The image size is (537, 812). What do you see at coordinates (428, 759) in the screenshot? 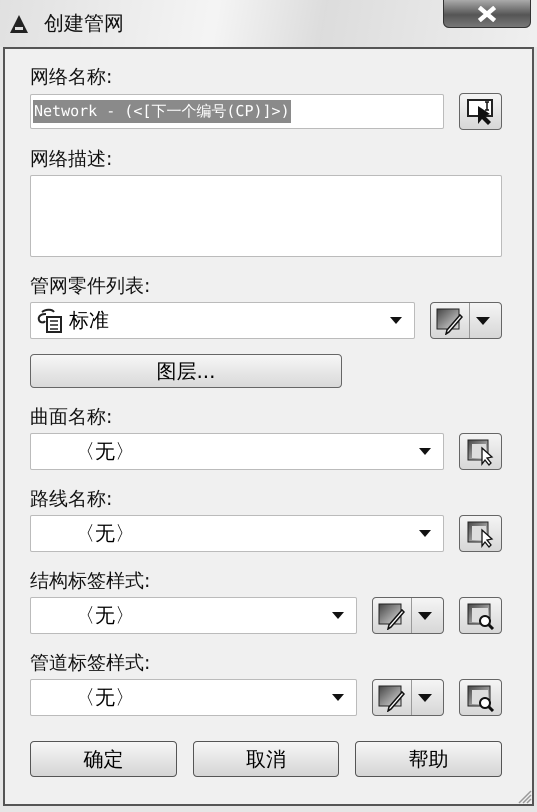
I see `dialog-button: 帮助` at bounding box center [428, 759].